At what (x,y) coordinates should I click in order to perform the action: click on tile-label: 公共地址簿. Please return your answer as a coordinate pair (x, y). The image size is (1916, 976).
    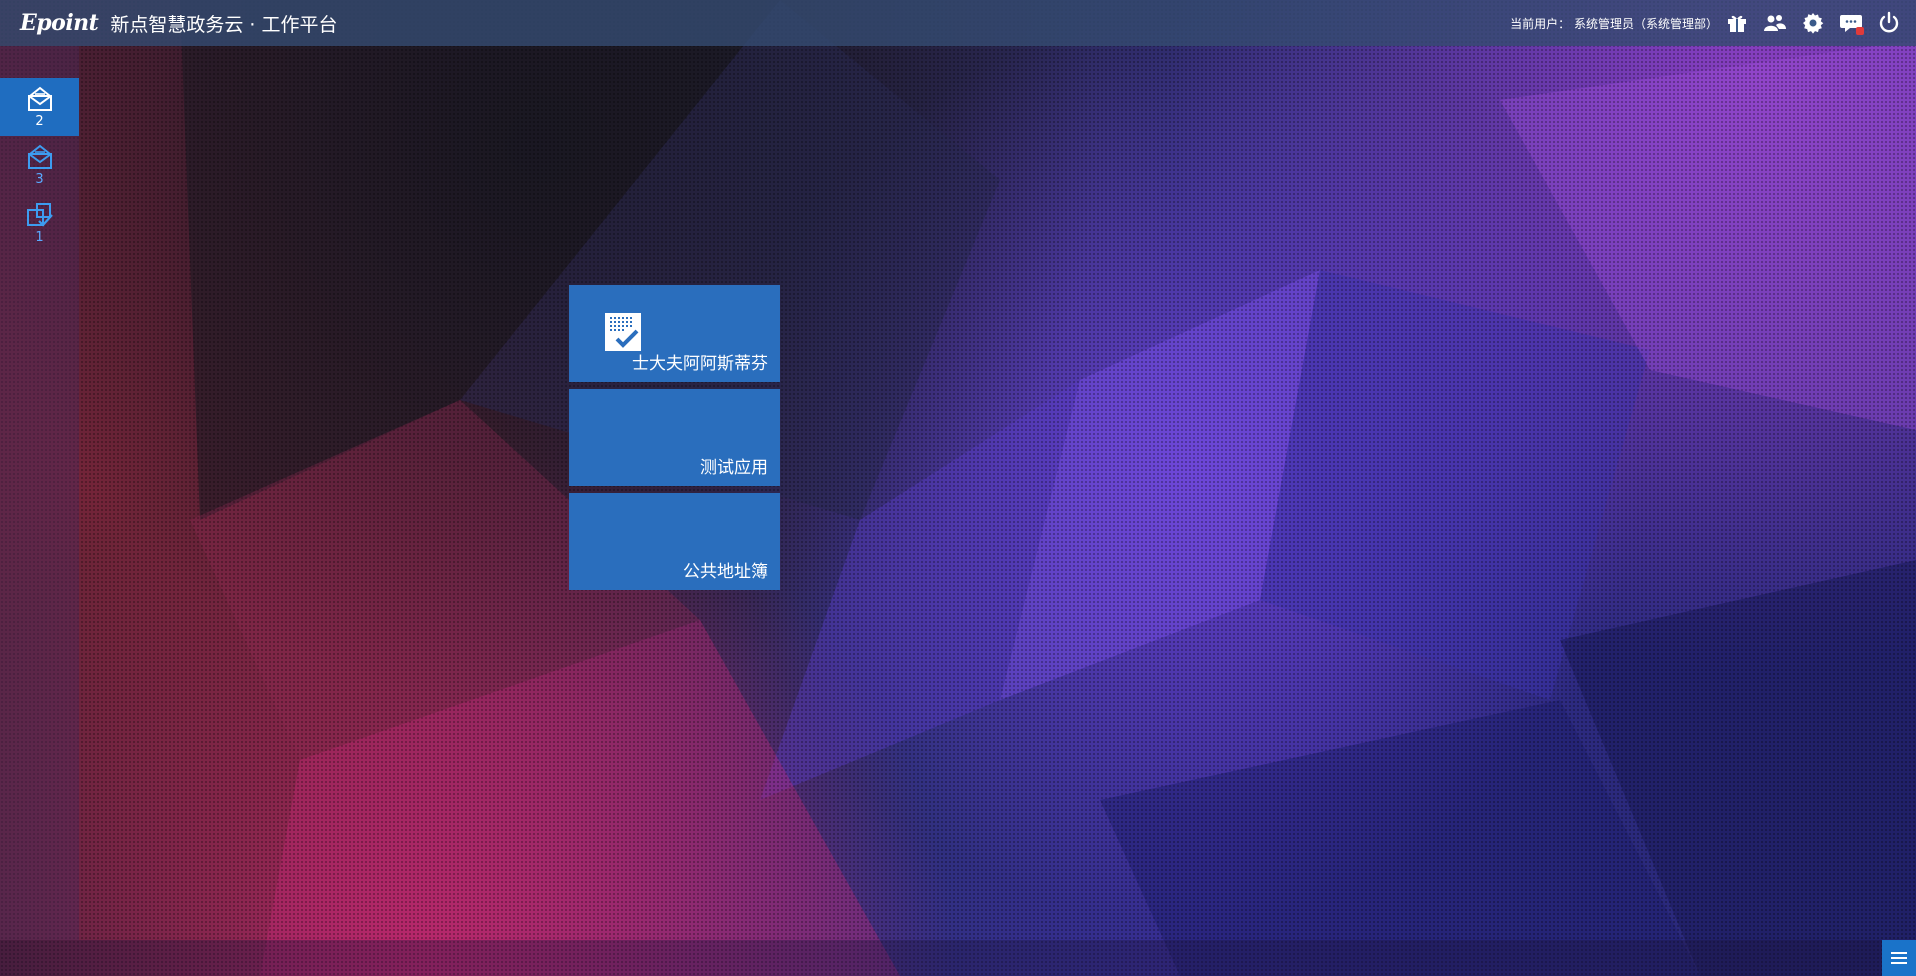
    Looking at the image, I should click on (725, 572).